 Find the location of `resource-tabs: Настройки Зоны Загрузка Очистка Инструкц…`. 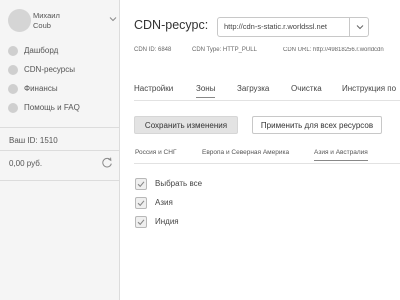

resource-tabs: Настройки Зоны Загрузка Очистка Инструкц… is located at coordinates (267, 91).